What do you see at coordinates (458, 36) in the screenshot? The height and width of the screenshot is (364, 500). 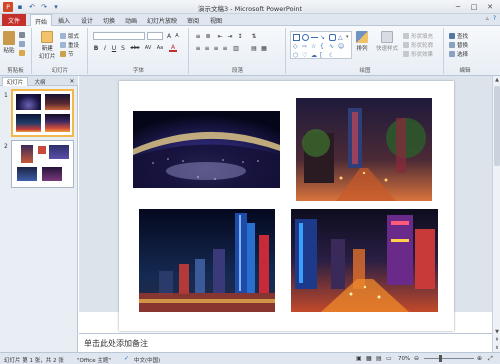 I see `find-button: 查找` at bounding box center [458, 36].